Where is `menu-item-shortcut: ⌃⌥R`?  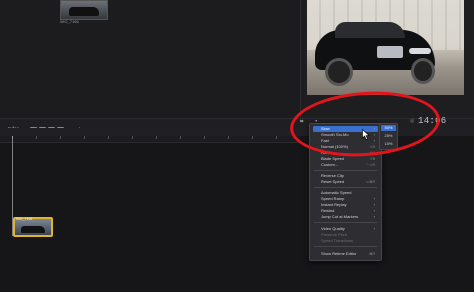
menu-item-shortcut: ⌃⌥R is located at coordinates (370, 165).